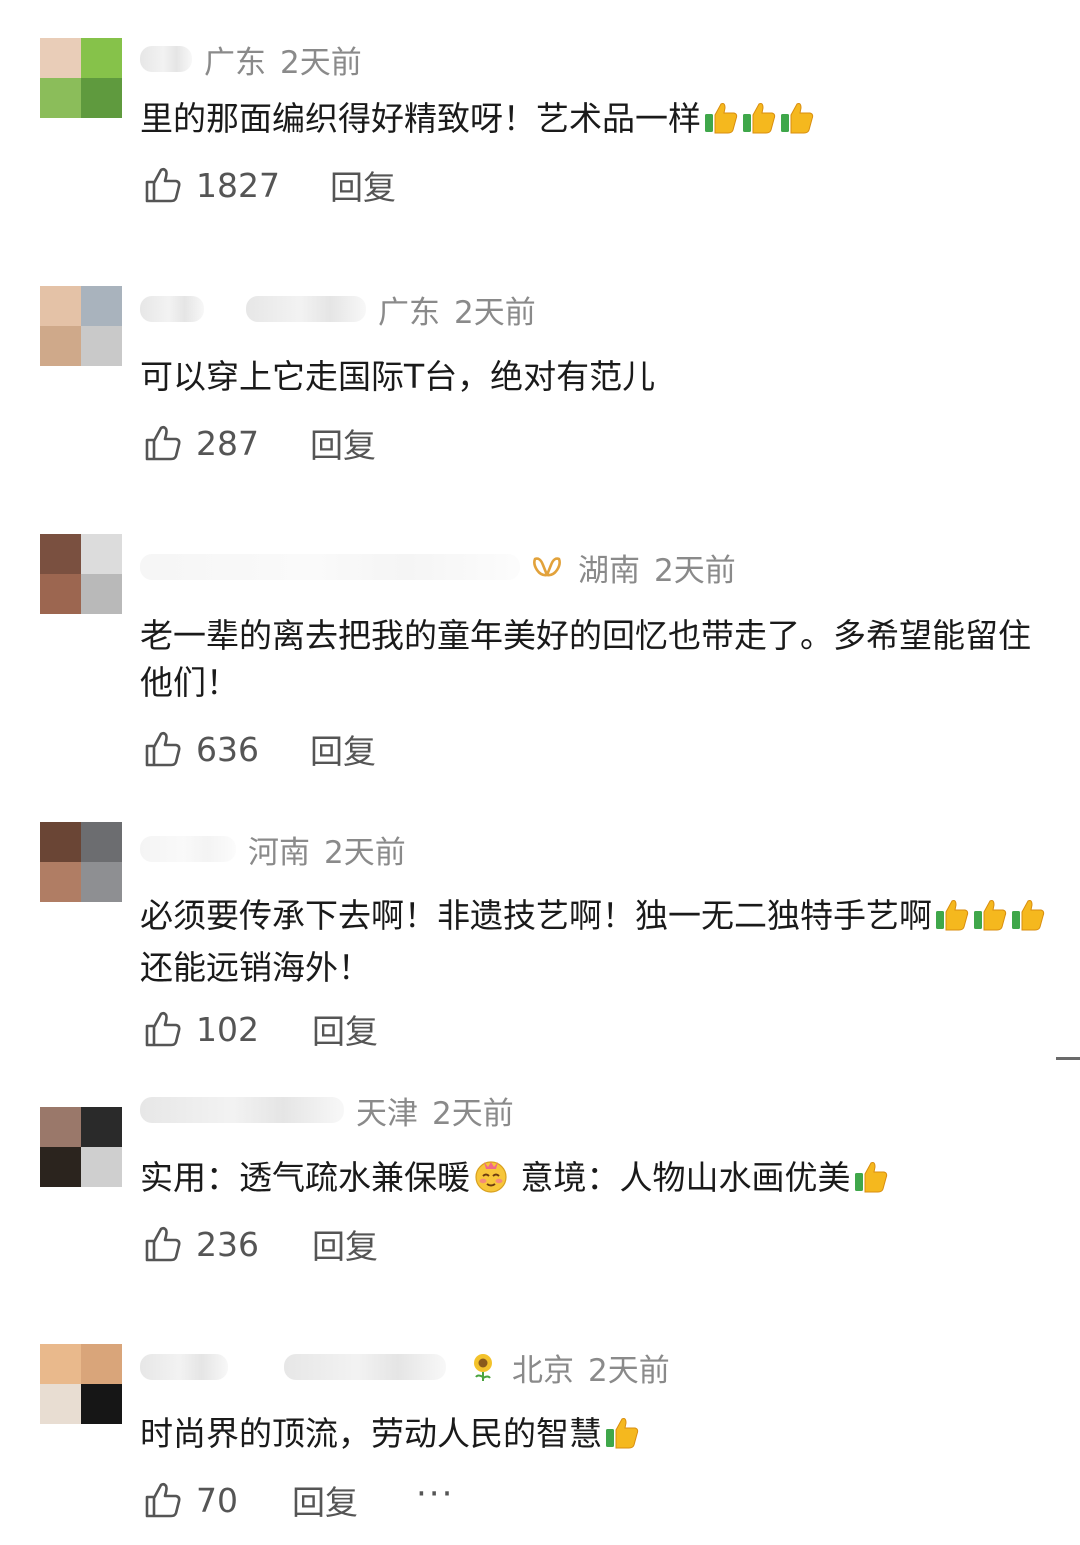  What do you see at coordinates (387, 1113) in the screenshot?
I see `ip-region: 天津` at bounding box center [387, 1113].